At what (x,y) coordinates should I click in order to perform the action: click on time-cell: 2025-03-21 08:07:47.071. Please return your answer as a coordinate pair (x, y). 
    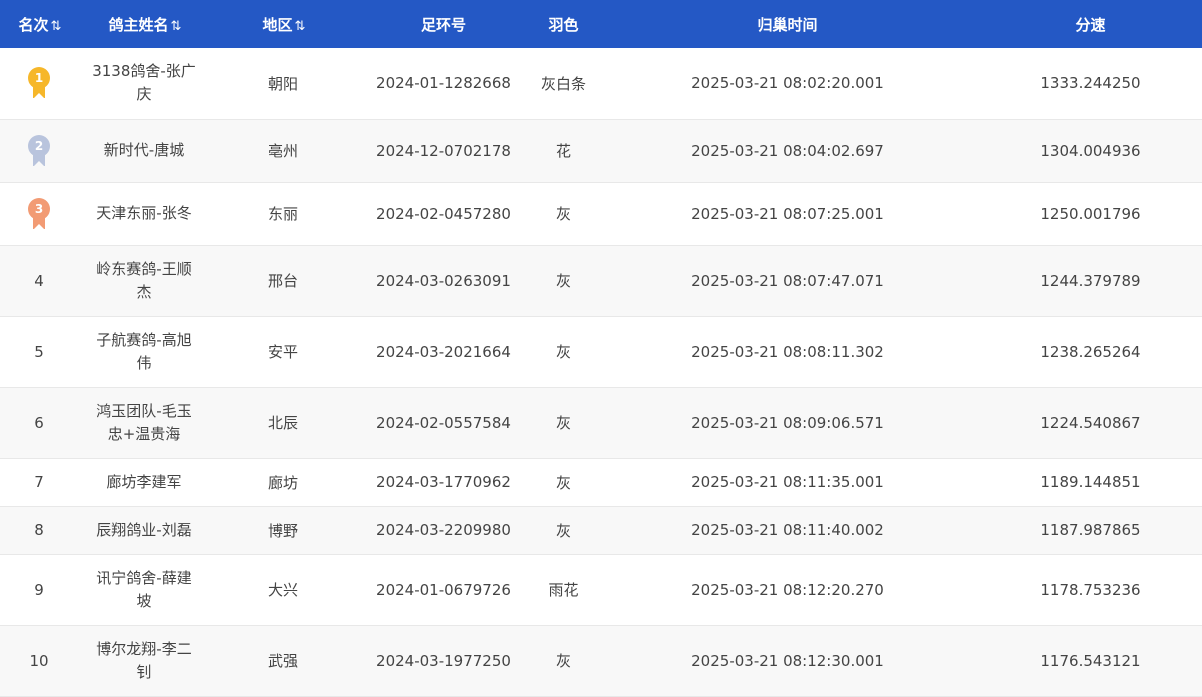
    Looking at the image, I should click on (787, 281).